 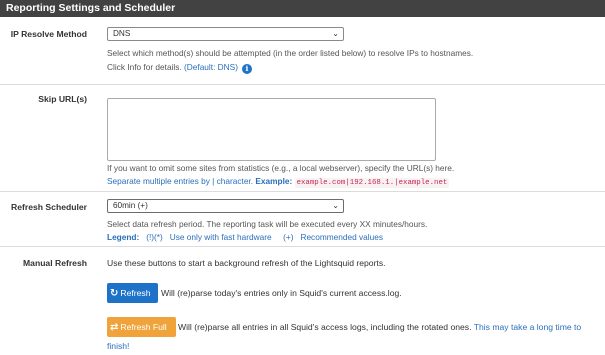 I want to click on ip-resolve-label: IP Resolve Method, so click(x=48, y=34).